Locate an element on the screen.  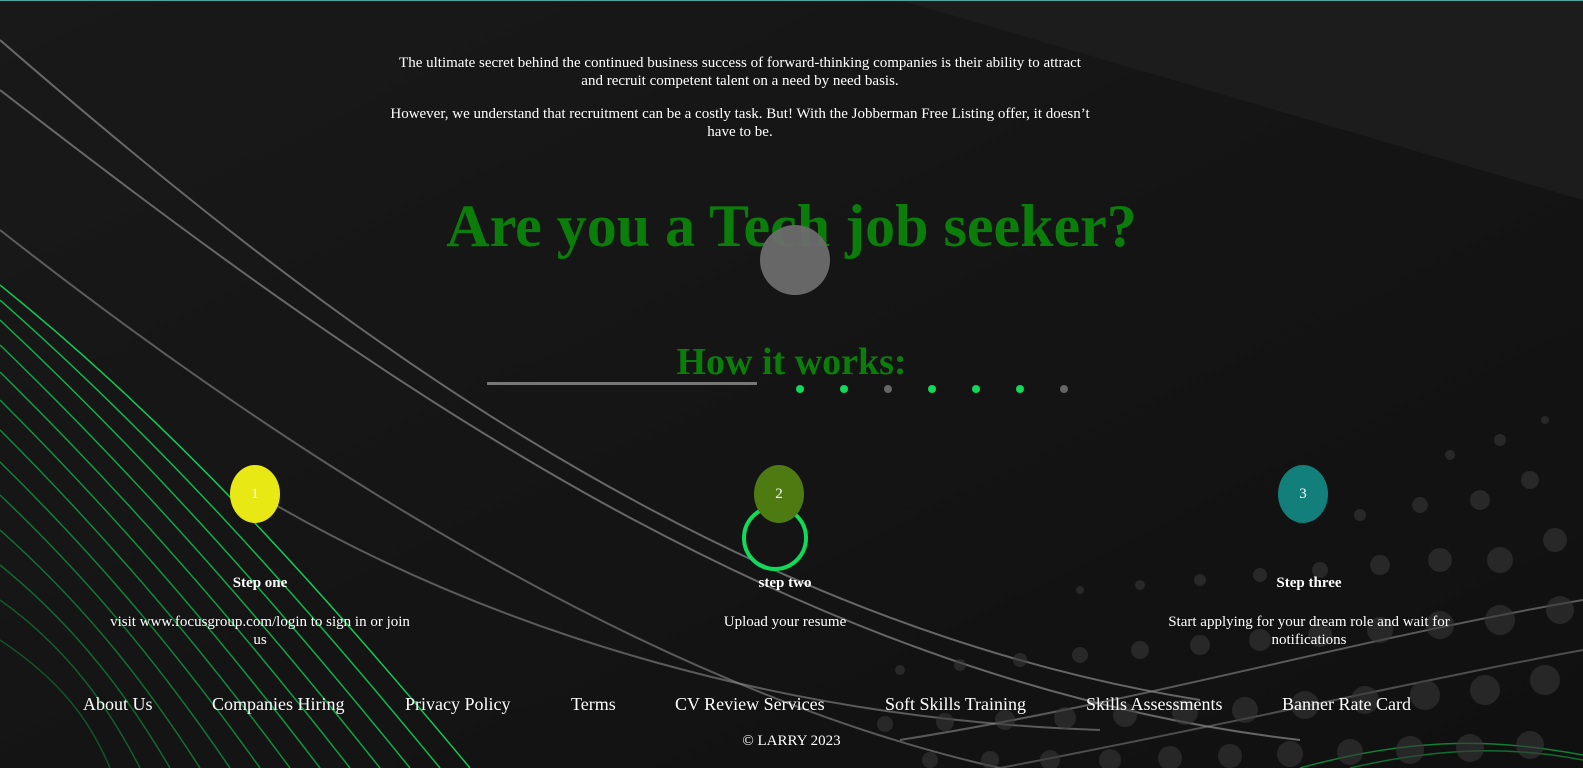
footer-link-soft-skills-training: Soft Skills Training is located at coordinates (955, 704).